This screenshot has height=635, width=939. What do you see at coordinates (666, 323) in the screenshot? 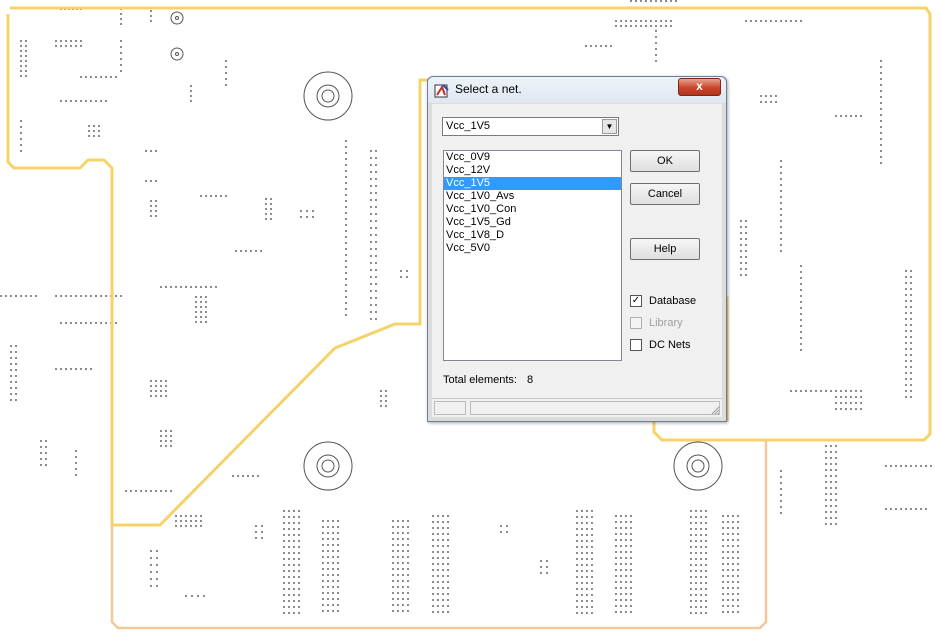
I see `library-checkbox-label: Library` at bounding box center [666, 323].